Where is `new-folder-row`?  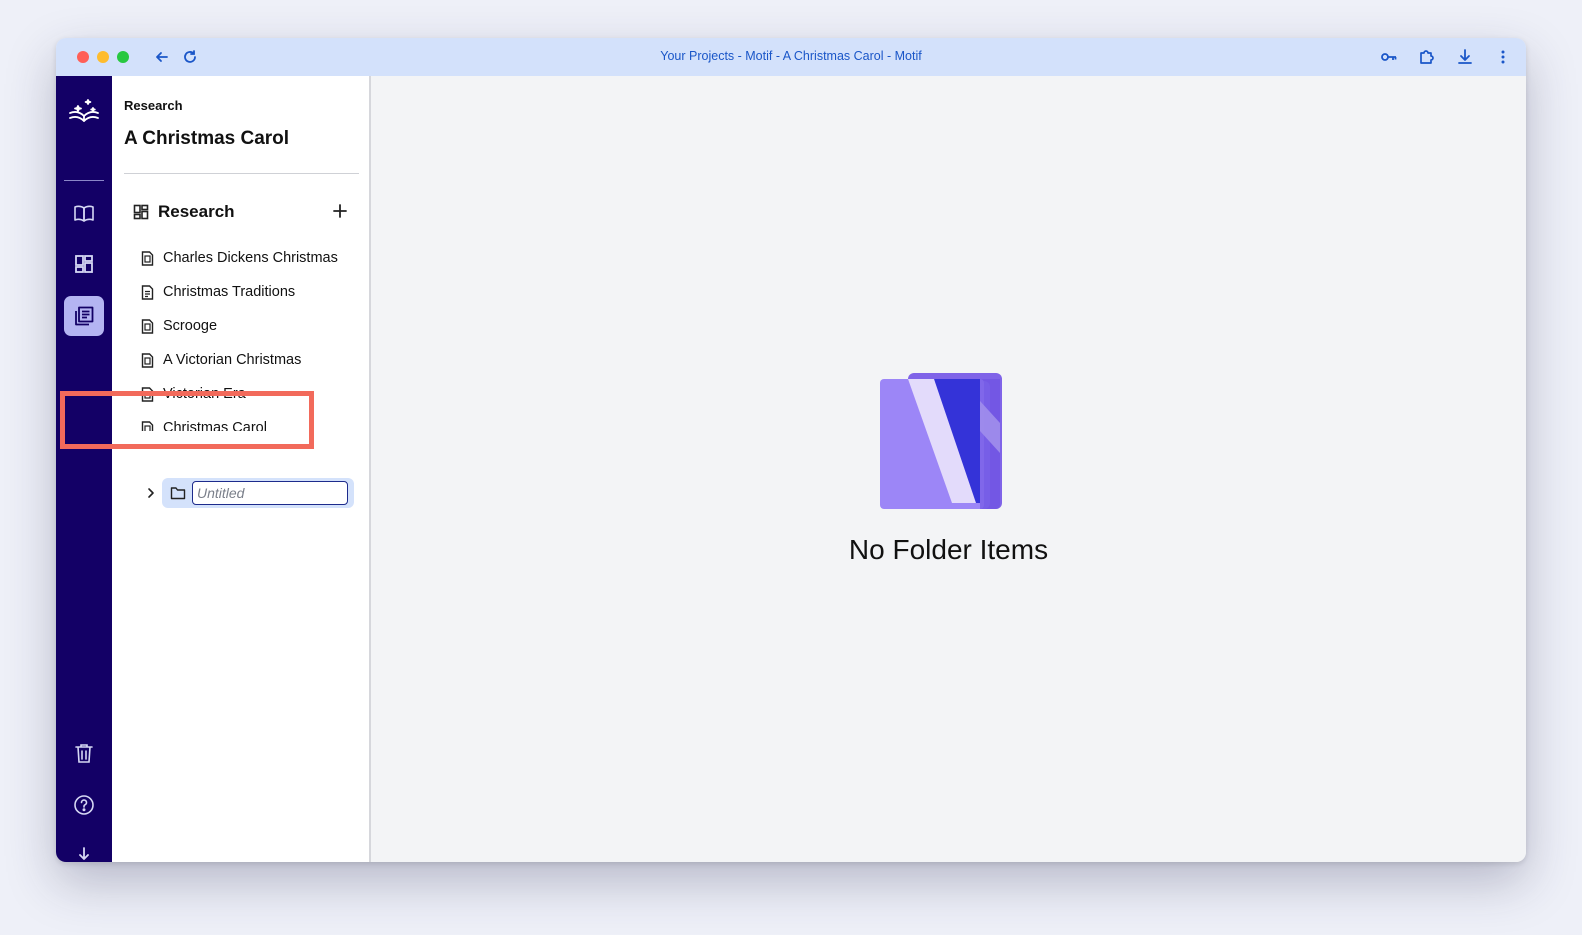 new-folder-row is located at coordinates (249, 493).